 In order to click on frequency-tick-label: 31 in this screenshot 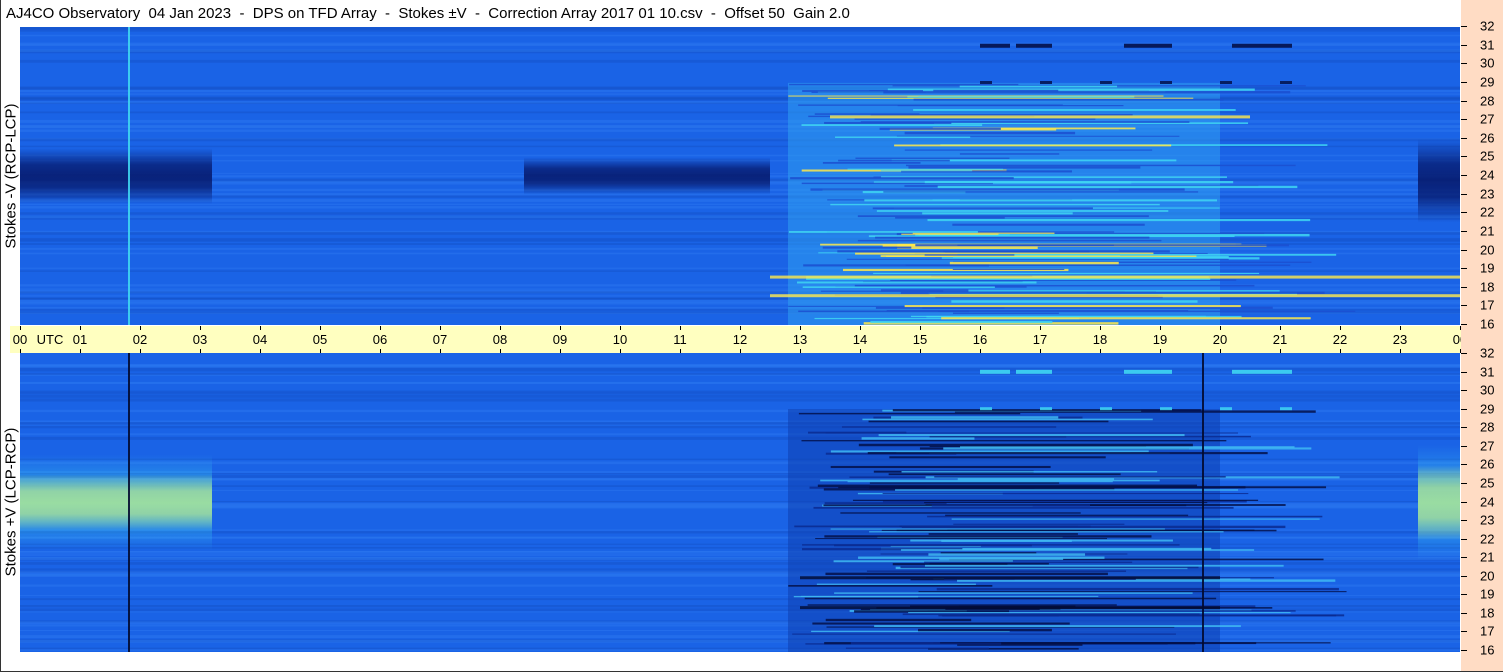, I will do `click(1487, 45)`.